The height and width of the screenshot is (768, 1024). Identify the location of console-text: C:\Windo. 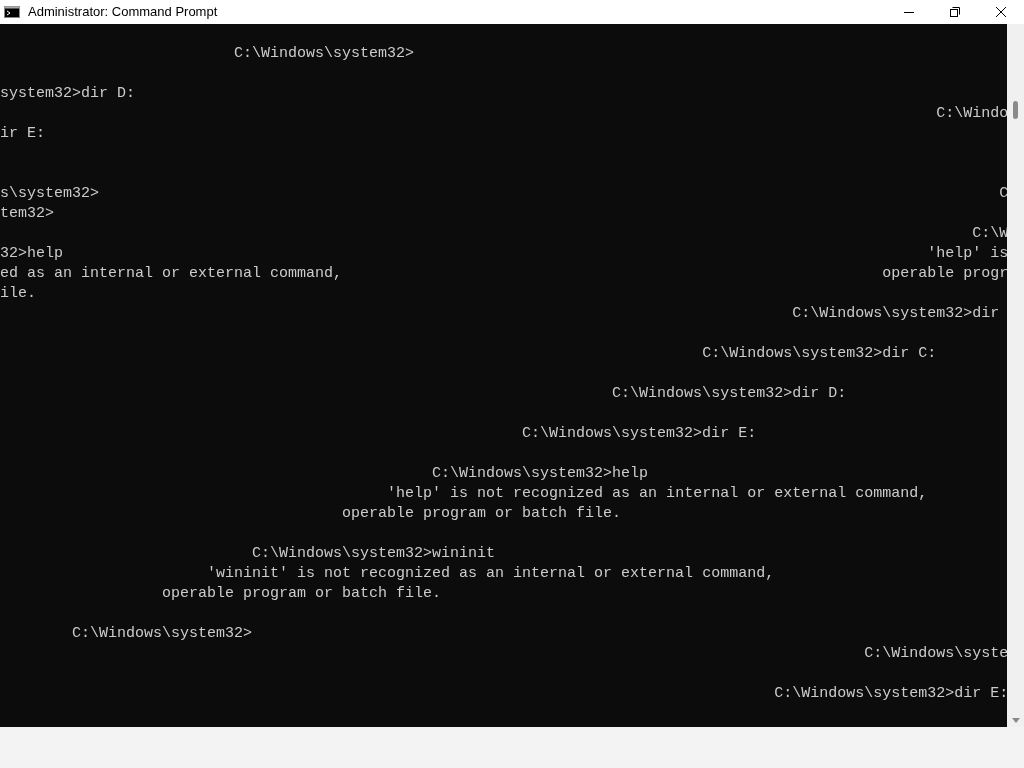
(971, 113).